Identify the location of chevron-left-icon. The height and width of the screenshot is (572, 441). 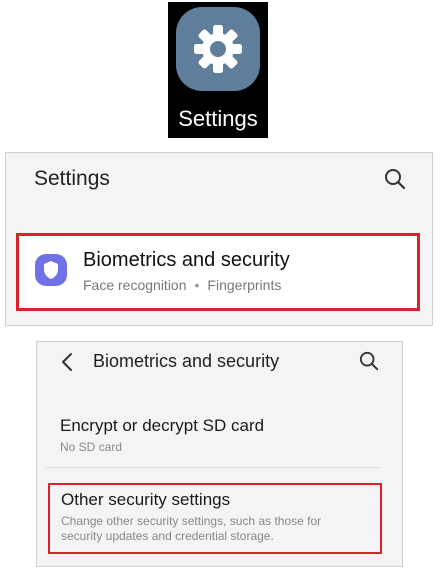
(67, 362).